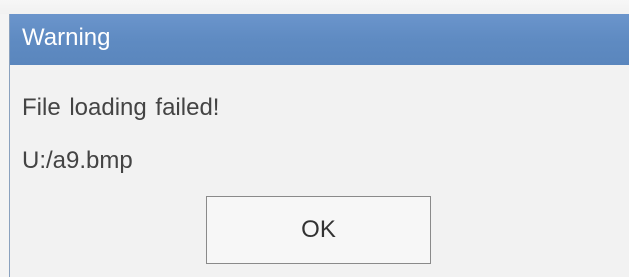 Image resolution: width=629 pixels, height=277 pixels. Describe the element at coordinates (121, 107) in the screenshot. I see `error-message: File loading failed!` at that location.